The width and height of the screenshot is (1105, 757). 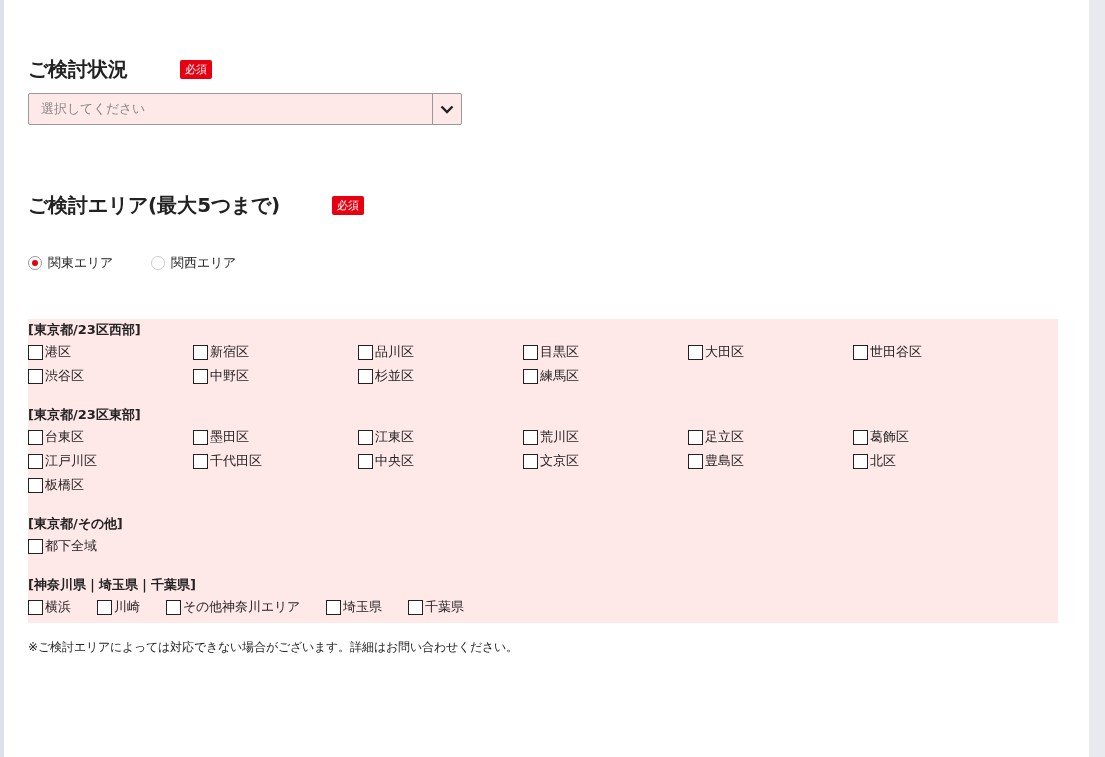 I want to click on area-checkbox: 大田区, so click(x=770, y=352).